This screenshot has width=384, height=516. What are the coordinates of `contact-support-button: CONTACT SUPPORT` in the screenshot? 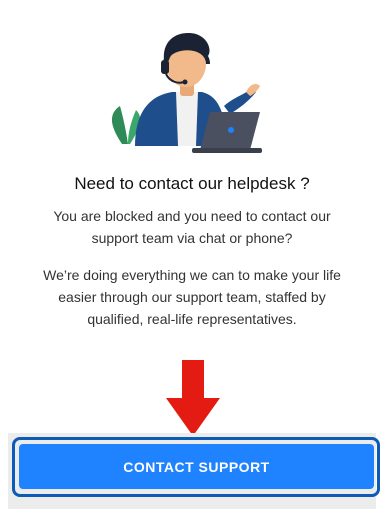 It's located at (196, 466).